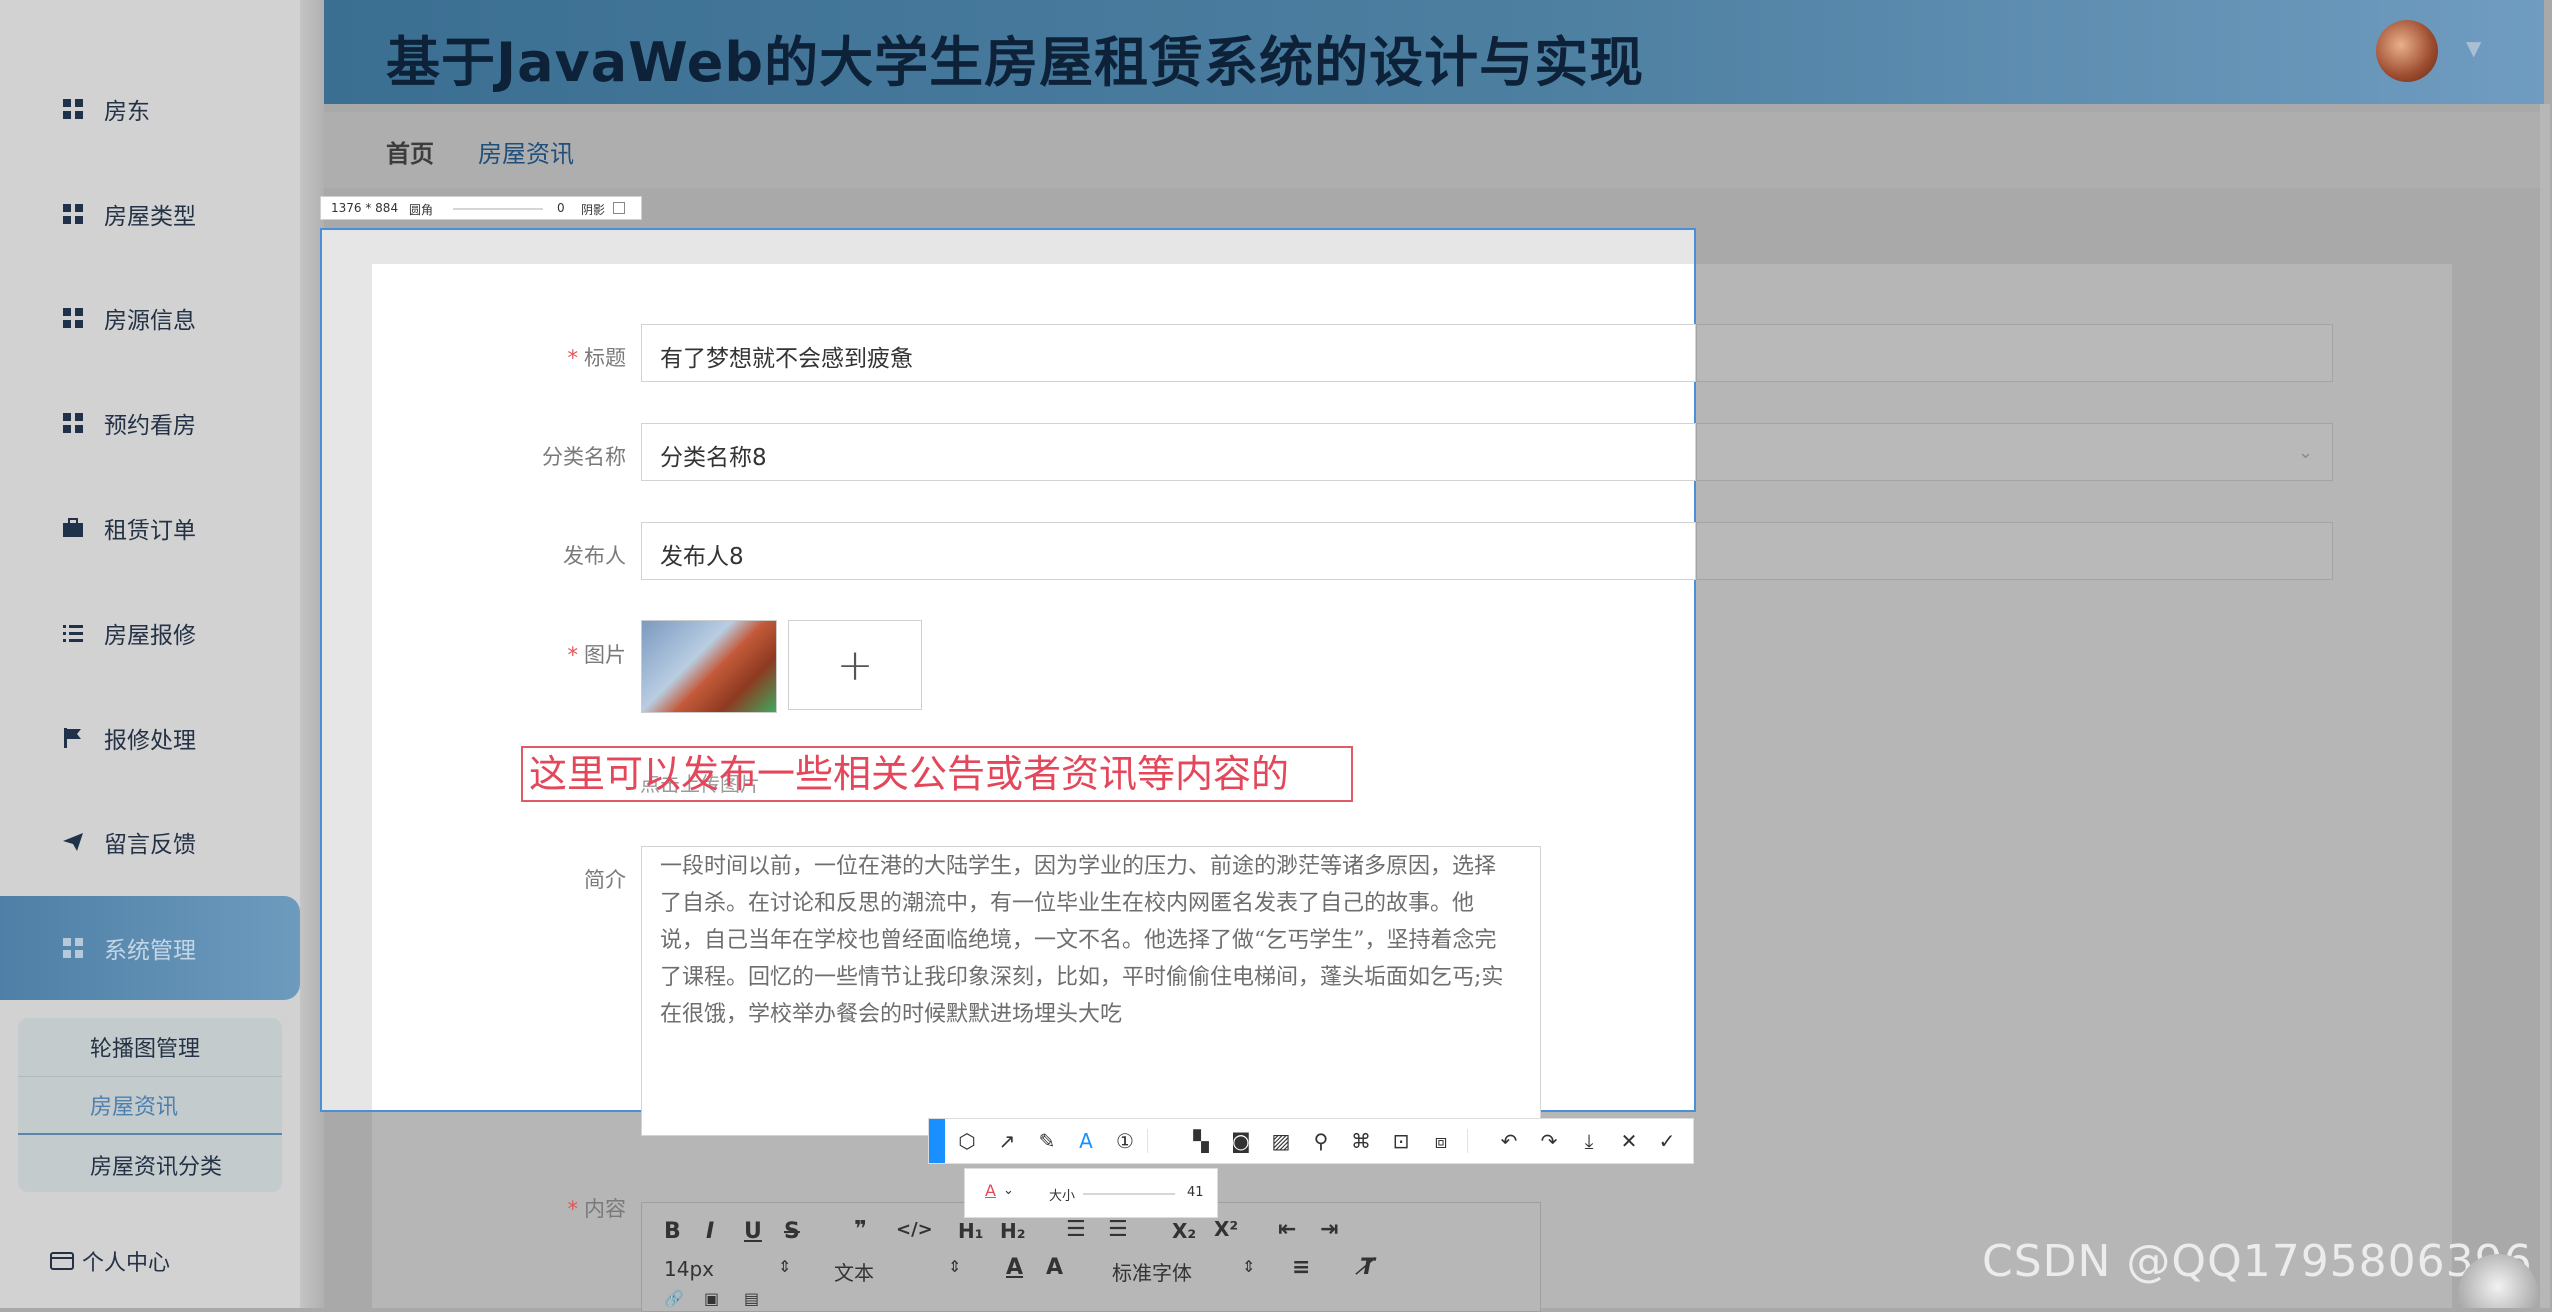 The height and width of the screenshot is (1312, 2552). What do you see at coordinates (914, 1229) in the screenshot?
I see `code-icon: </>` at bounding box center [914, 1229].